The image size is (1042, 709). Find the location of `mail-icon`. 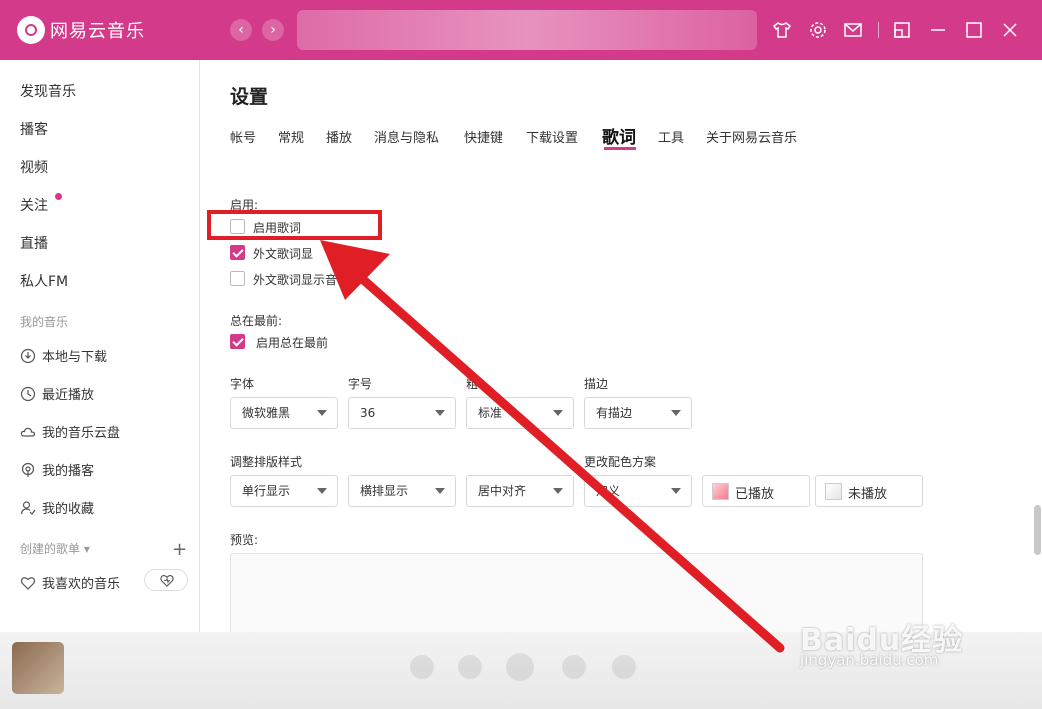

mail-icon is located at coordinates (853, 30).